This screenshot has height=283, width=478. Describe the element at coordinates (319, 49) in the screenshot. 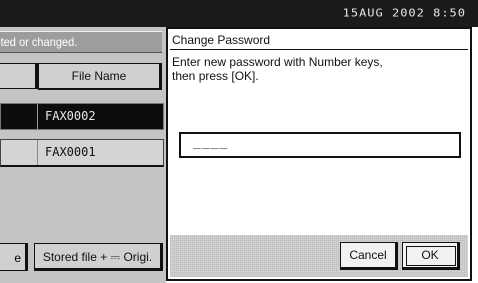

I see `title-divider` at that location.